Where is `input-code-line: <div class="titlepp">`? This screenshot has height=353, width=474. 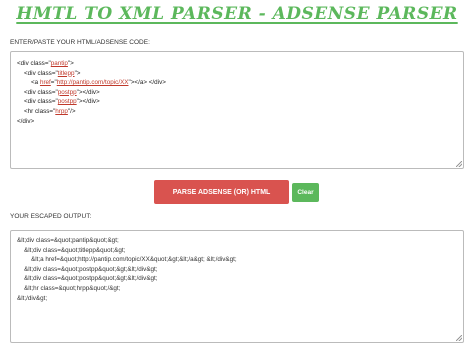 input-code-line: <div class="titlepp"> is located at coordinates (237, 74).